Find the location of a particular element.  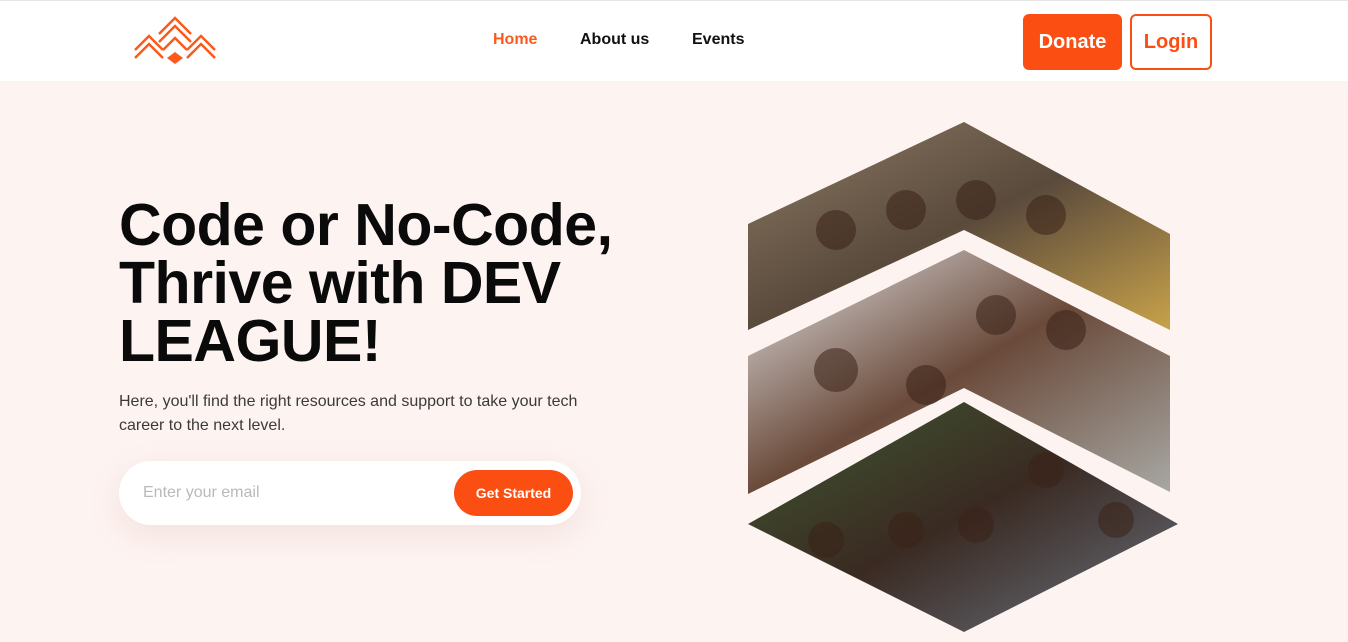

nav-events-link: Events is located at coordinates (718, 40).